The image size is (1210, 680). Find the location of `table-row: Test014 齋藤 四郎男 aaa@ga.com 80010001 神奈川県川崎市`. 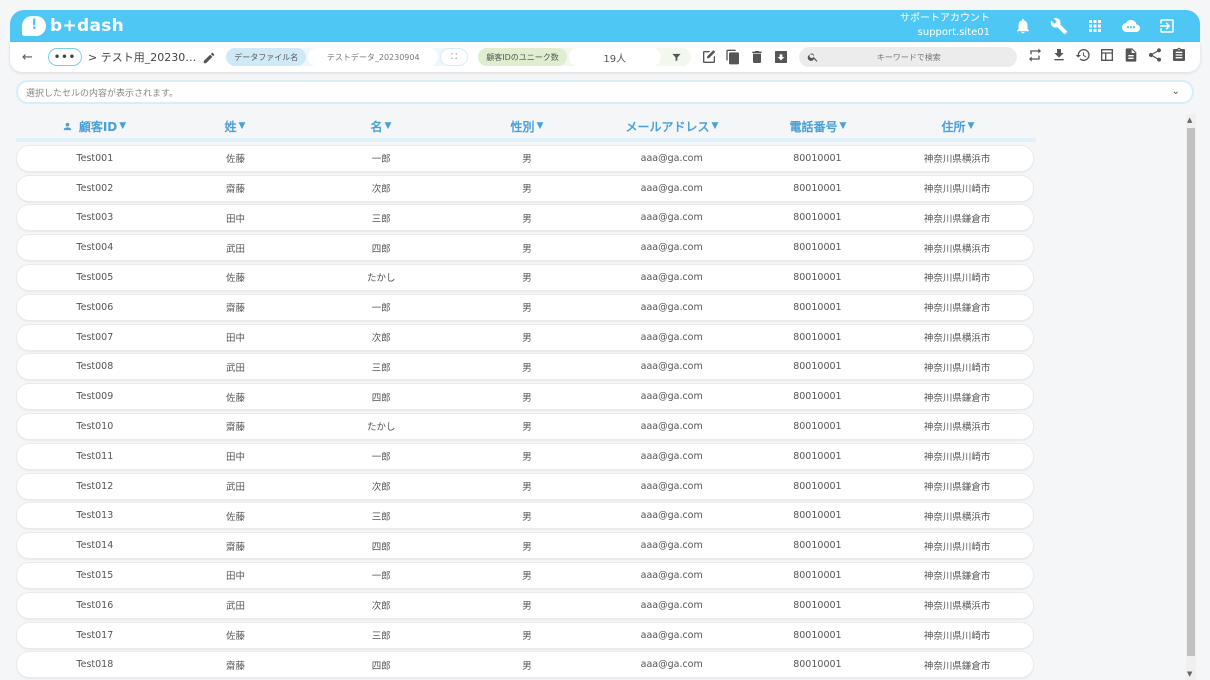

table-row: Test014 齋藤 四郎男 aaa@ga.com 80010001 神奈川県川崎市 is located at coordinates (525, 546).